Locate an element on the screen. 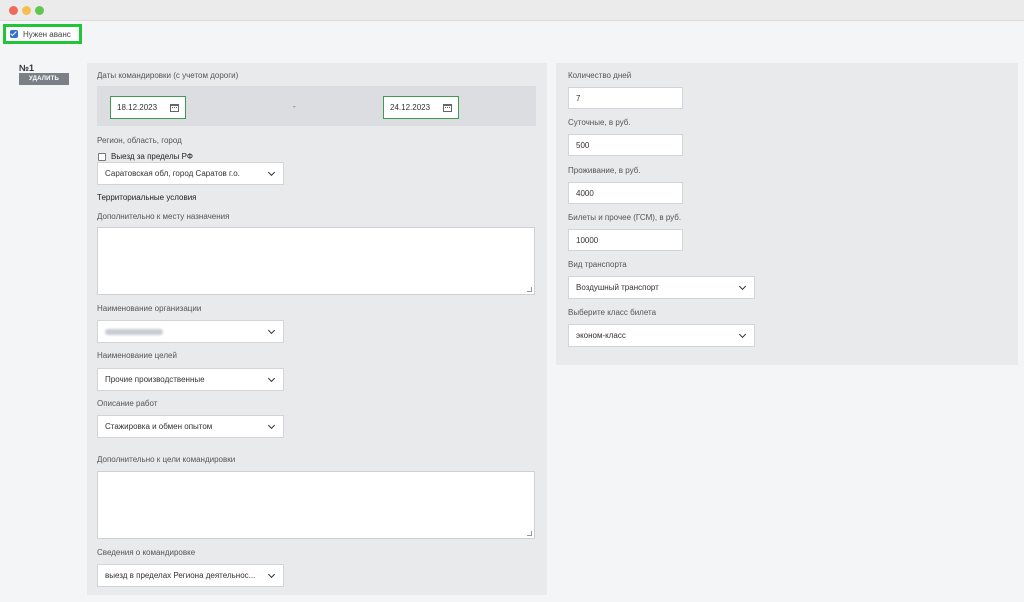 Image resolution: width=1024 pixels, height=602 pixels. trip-number: №1 is located at coordinates (27, 68).